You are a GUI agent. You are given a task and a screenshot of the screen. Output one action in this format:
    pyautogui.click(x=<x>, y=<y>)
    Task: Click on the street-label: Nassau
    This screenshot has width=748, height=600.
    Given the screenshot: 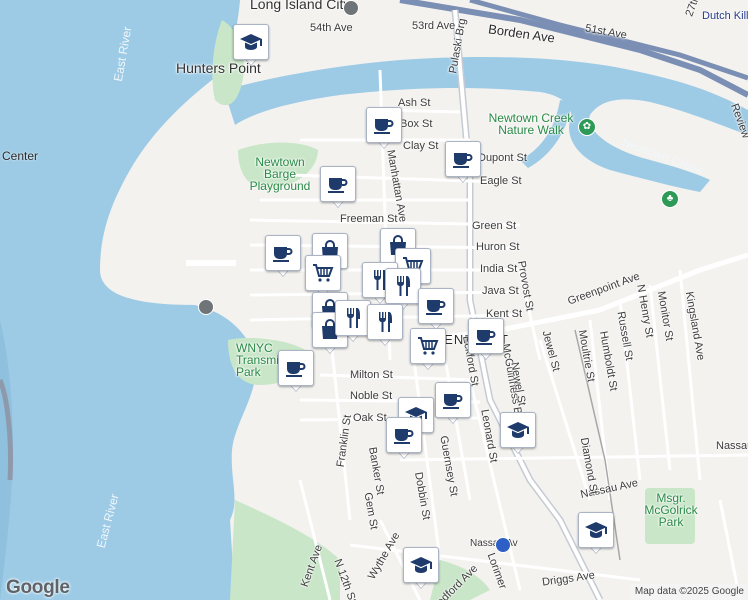 What is the action you would take?
    pyautogui.click(x=732, y=446)
    